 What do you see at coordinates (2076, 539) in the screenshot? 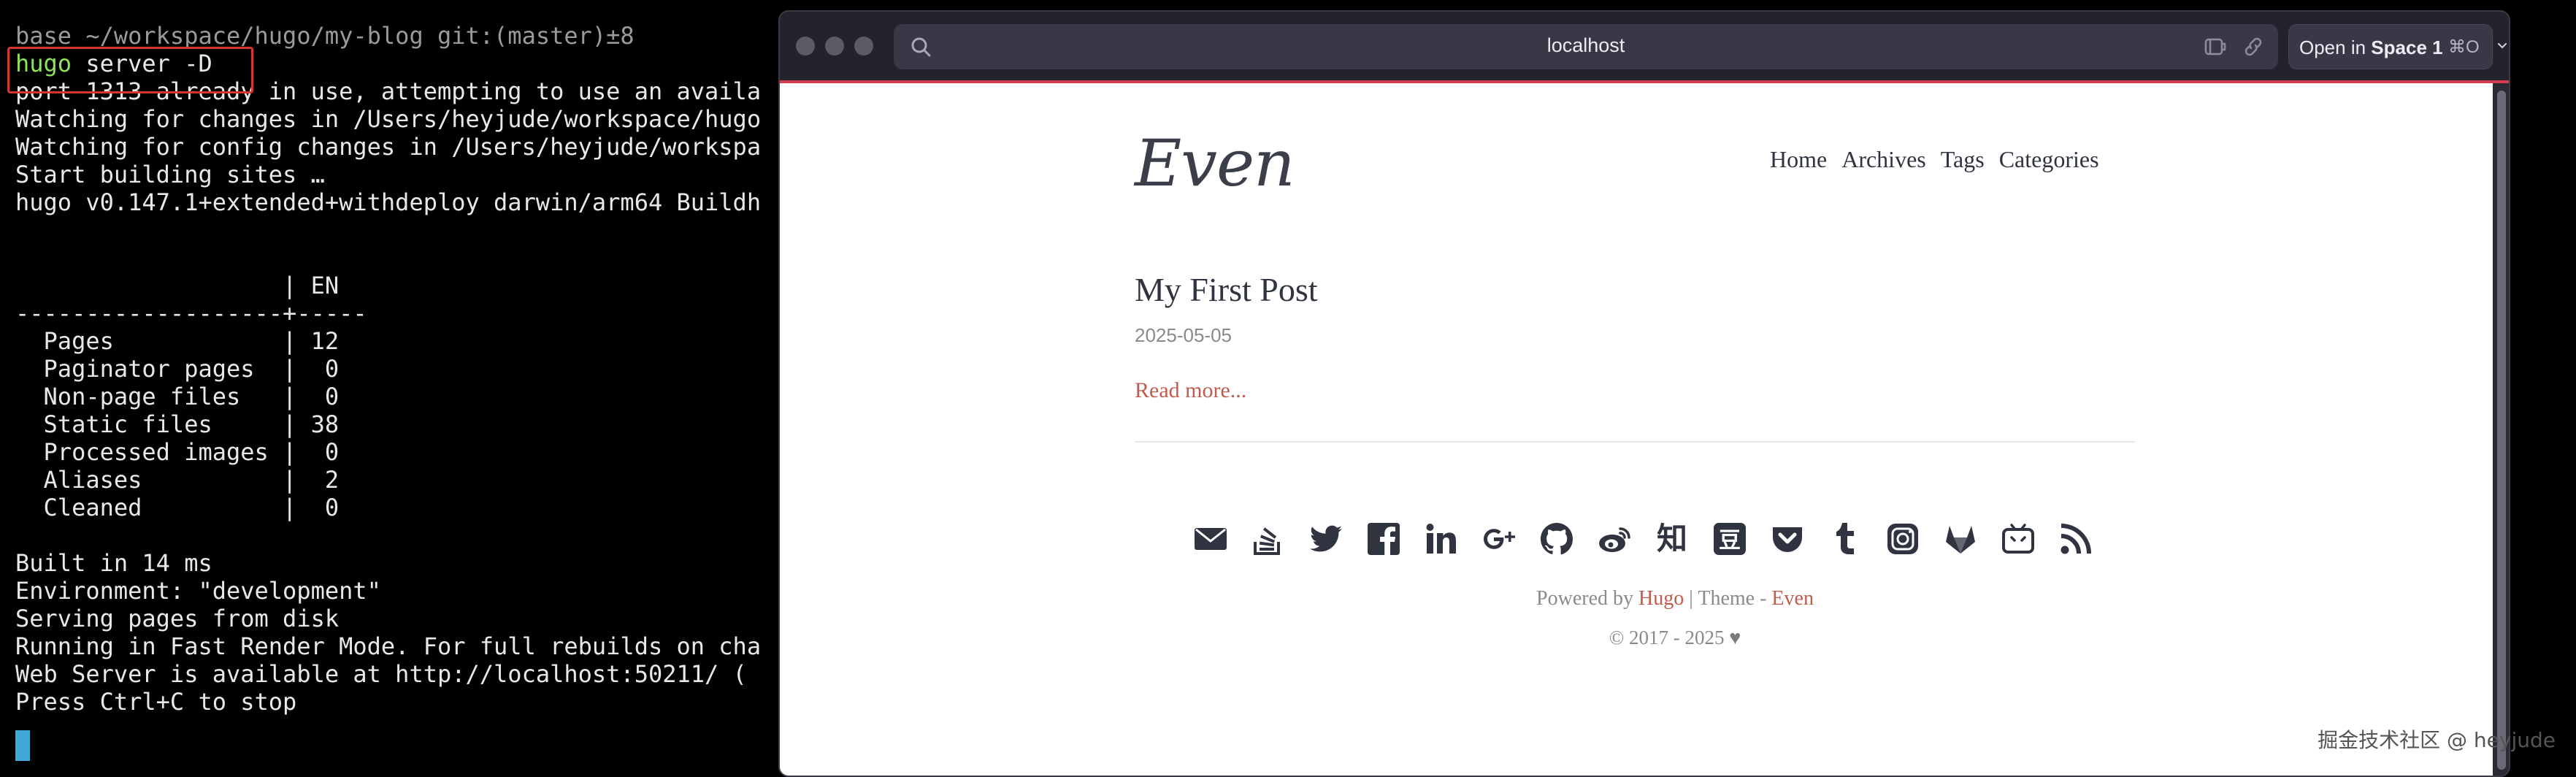
I see `rss-icon` at bounding box center [2076, 539].